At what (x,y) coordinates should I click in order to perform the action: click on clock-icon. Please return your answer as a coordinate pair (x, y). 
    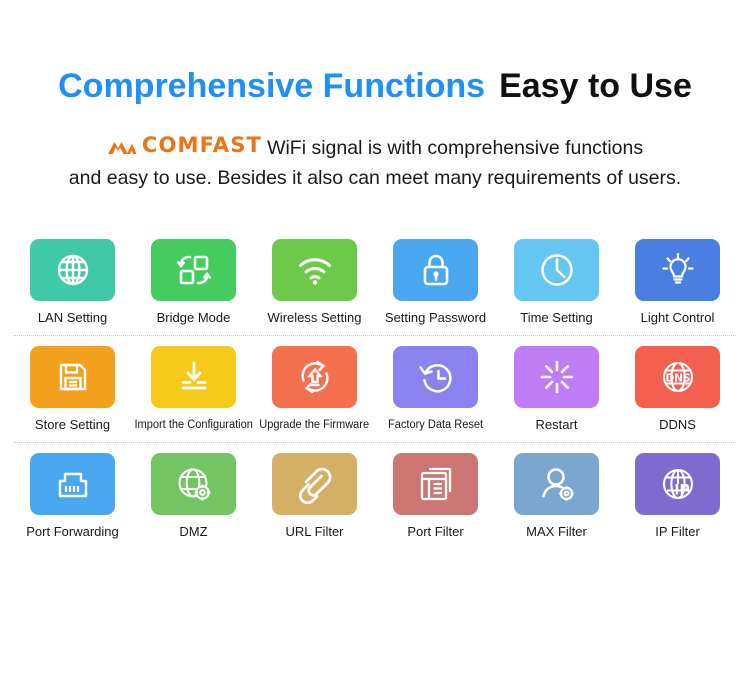
    Looking at the image, I should click on (557, 270).